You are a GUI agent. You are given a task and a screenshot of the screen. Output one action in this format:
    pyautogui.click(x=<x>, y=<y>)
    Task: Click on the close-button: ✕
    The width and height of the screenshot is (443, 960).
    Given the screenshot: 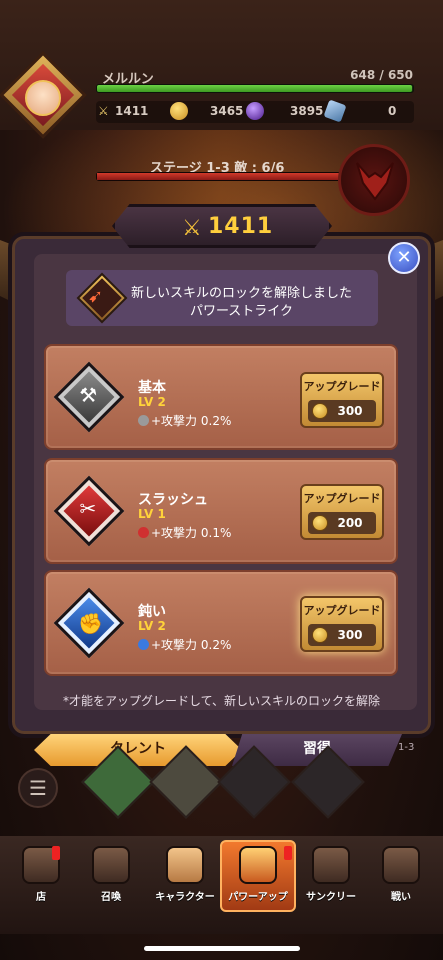 What is the action you would take?
    pyautogui.click(x=404, y=258)
    